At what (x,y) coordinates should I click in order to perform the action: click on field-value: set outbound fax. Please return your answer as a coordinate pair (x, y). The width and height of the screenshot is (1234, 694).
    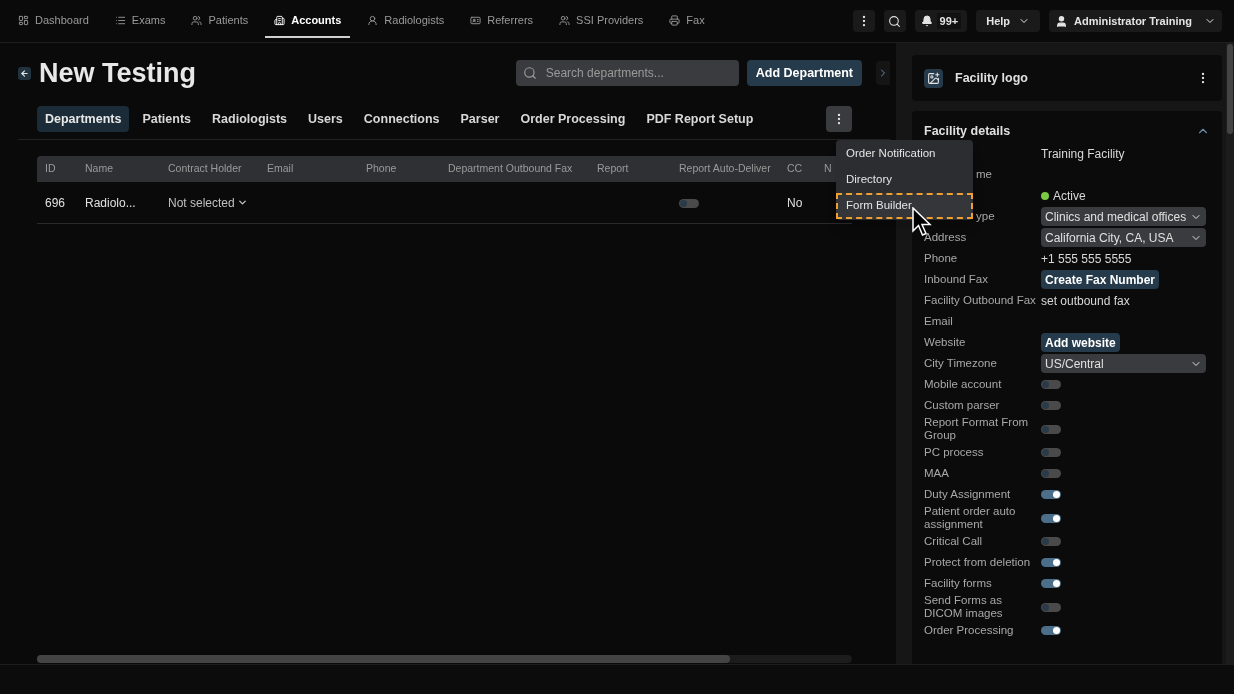
    Looking at the image, I should click on (1085, 301).